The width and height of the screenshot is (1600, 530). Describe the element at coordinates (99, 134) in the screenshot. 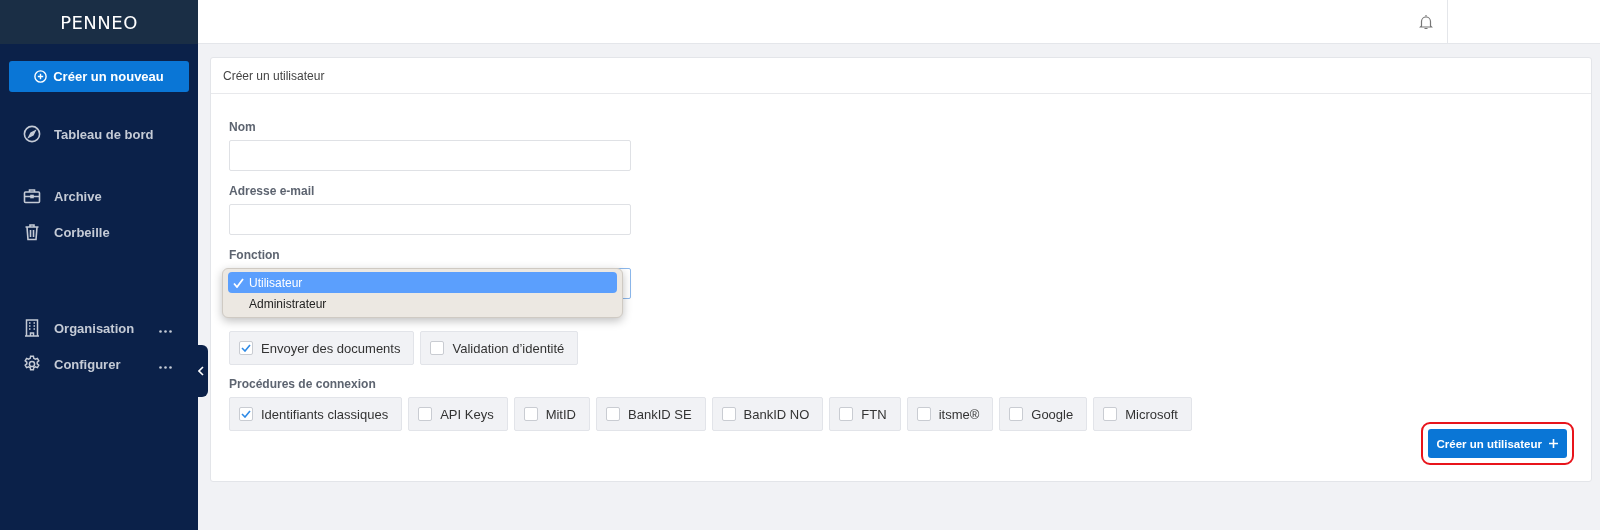

I see `nav-item: Tableau de bord` at that location.